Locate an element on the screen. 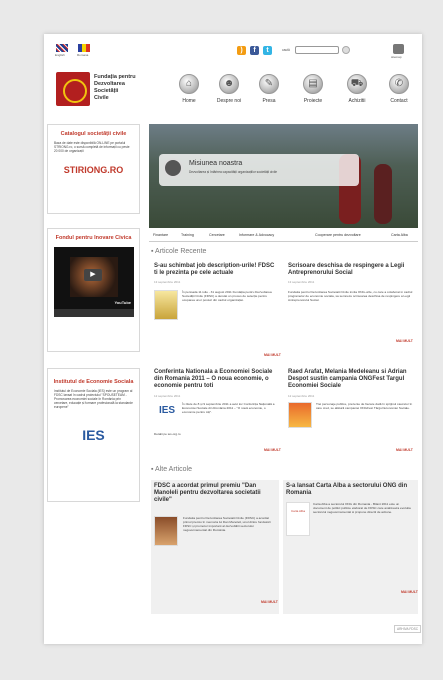 The image size is (443, 680). uk-flag-icon is located at coordinates (62, 48).